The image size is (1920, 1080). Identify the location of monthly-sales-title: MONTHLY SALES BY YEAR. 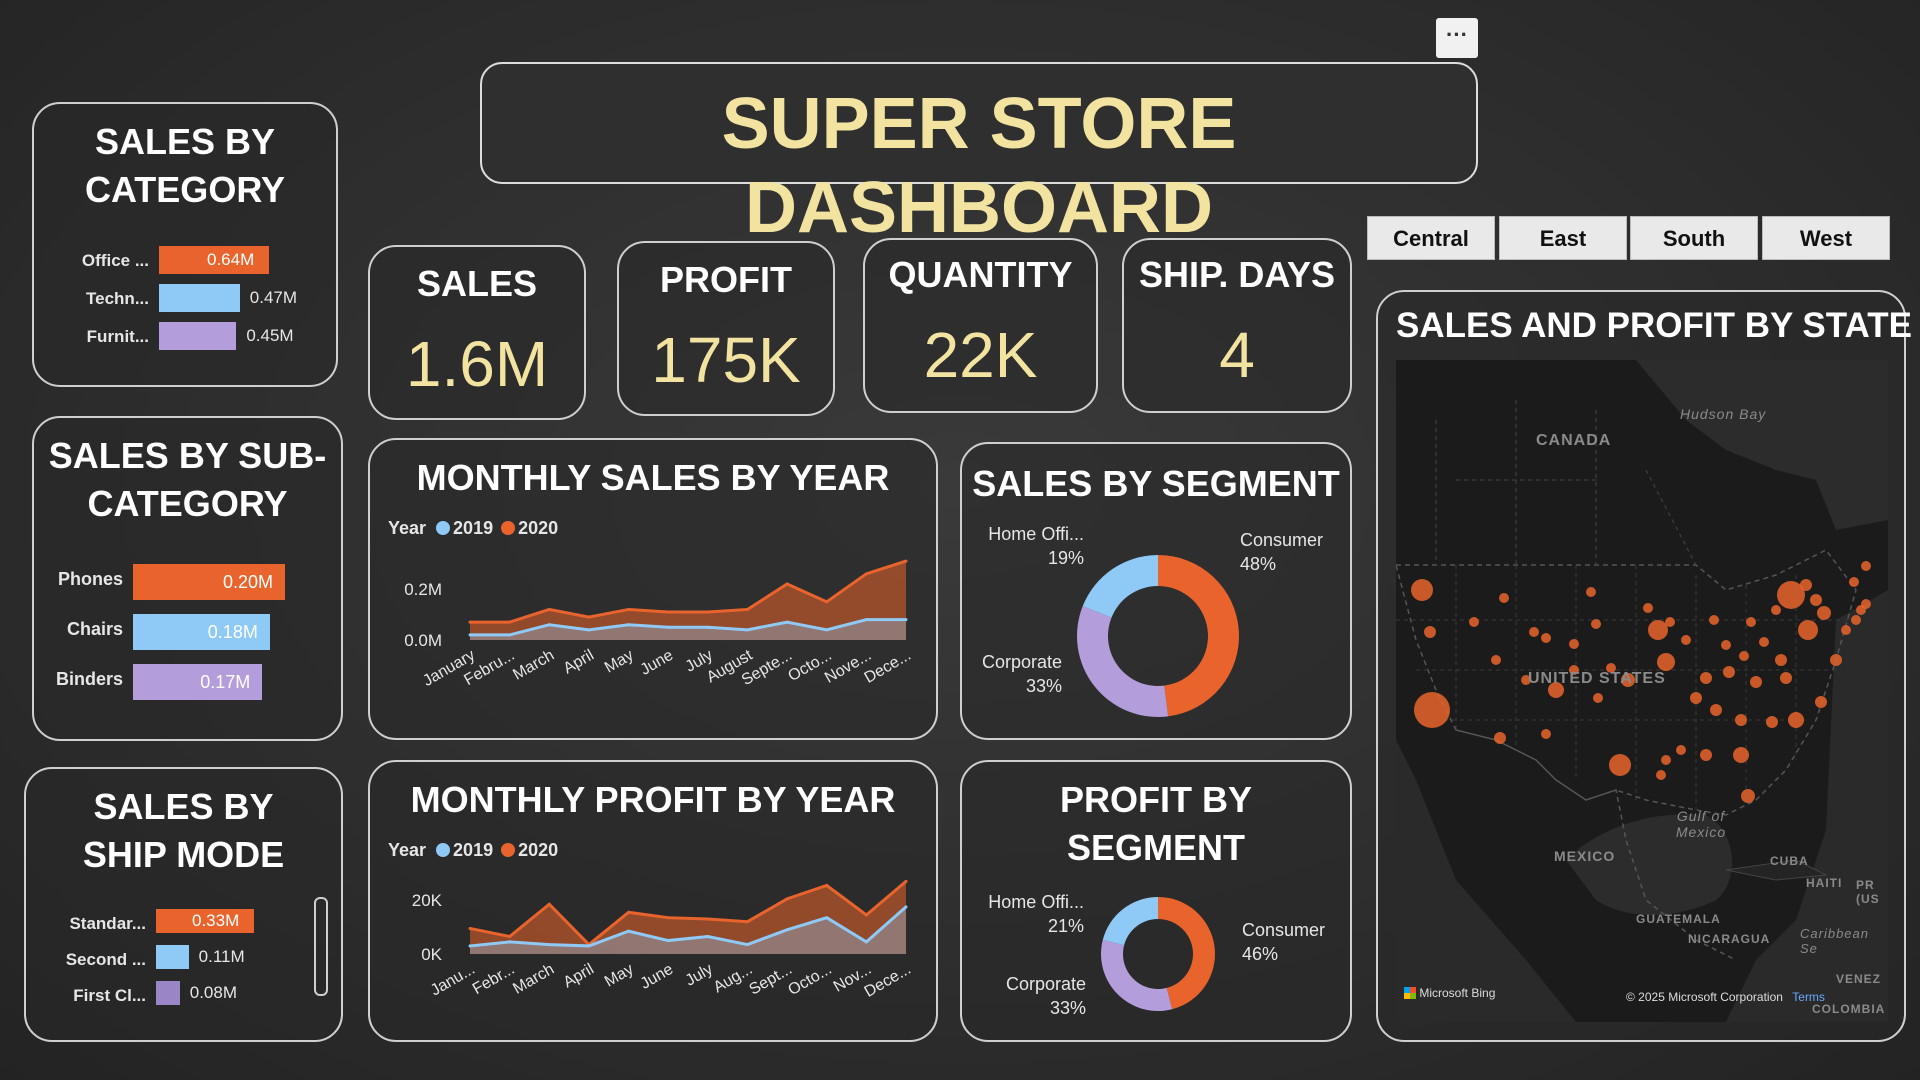
(653, 477).